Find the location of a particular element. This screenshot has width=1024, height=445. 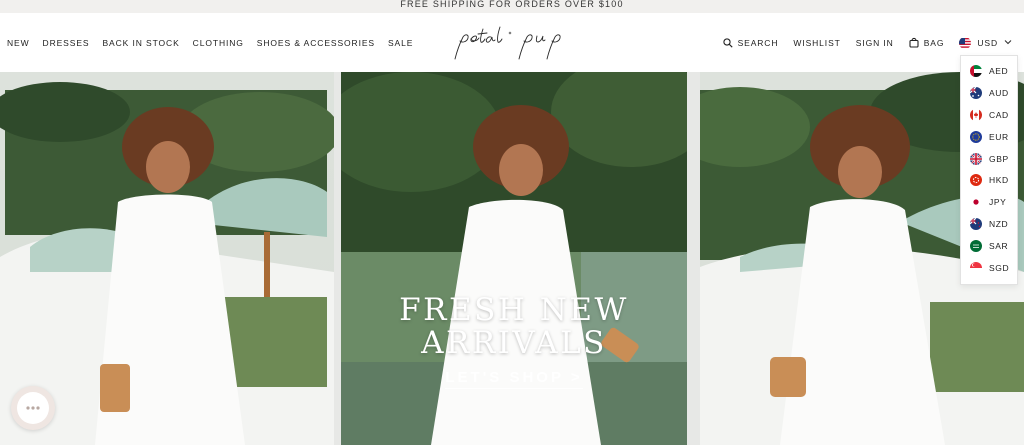

currency-option-eur: EUR is located at coordinates (989, 137).